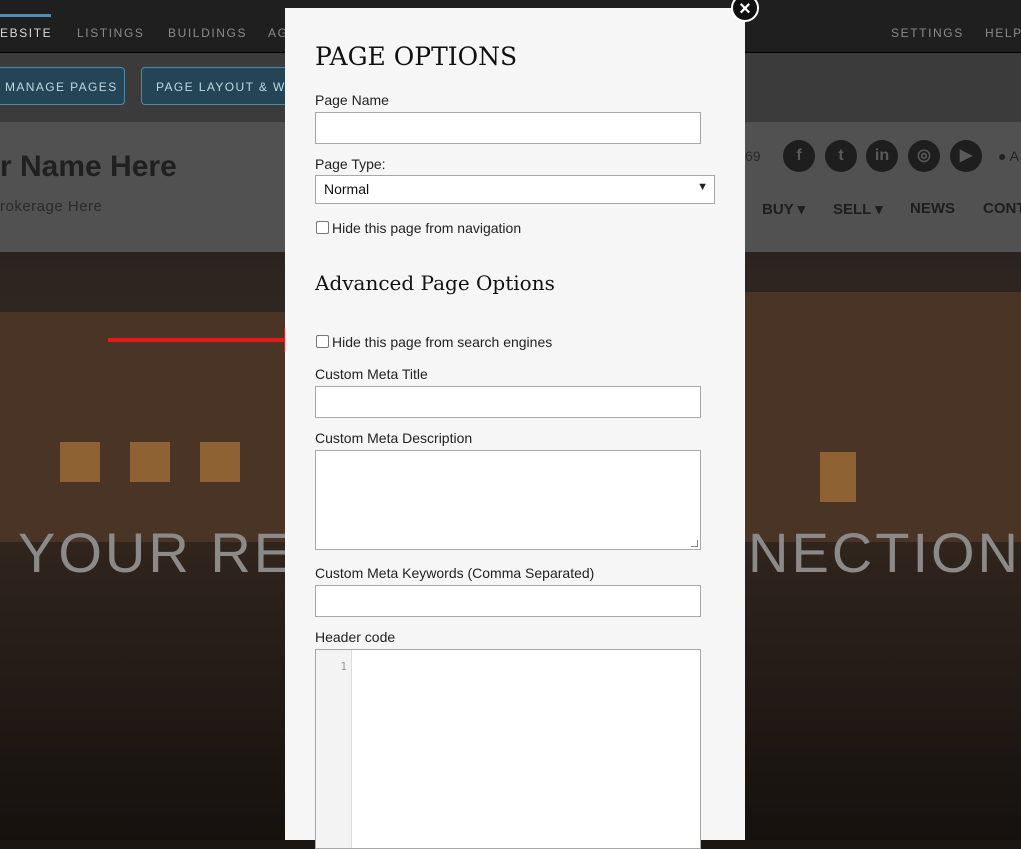 The image size is (1021, 849). What do you see at coordinates (223, 87) in the screenshot?
I see `page-layout-label: PAGE LAYOUT & WI` at bounding box center [223, 87].